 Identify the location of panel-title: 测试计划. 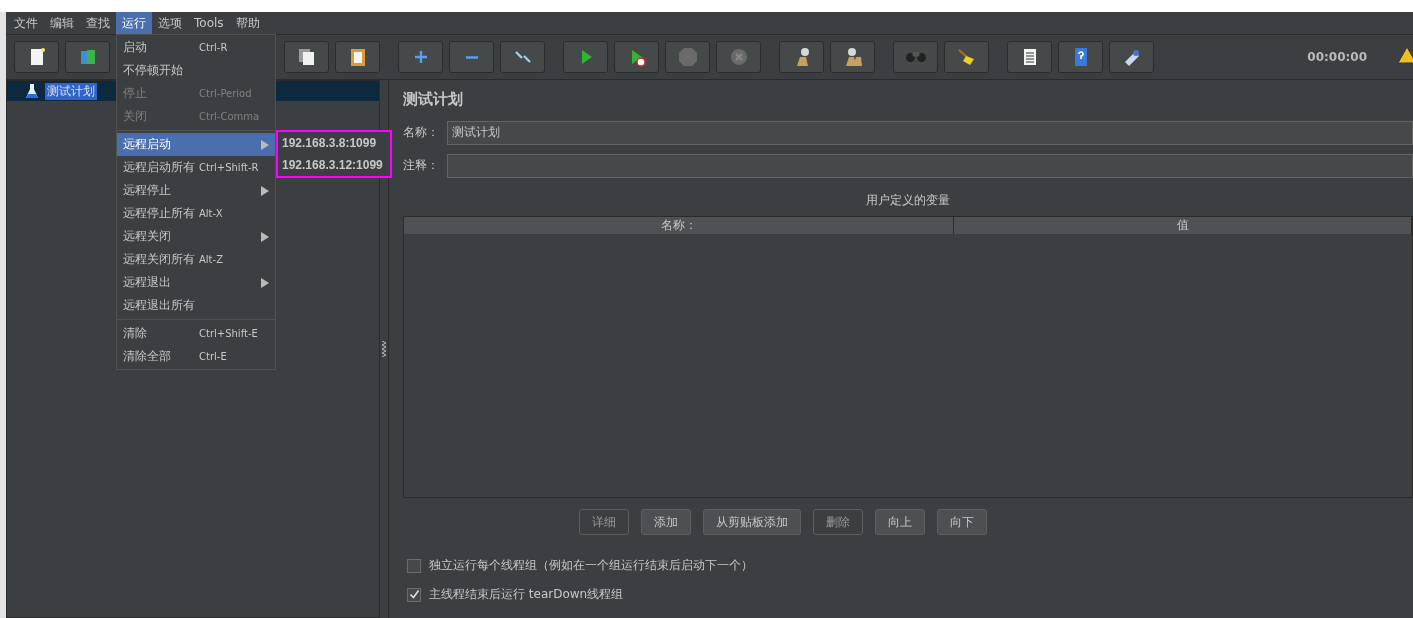
(433, 100).